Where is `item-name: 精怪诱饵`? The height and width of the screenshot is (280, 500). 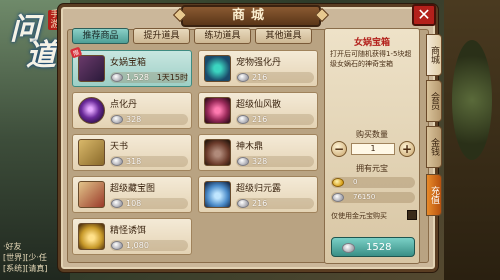
item-name: 精怪诱饵 is located at coordinates (128, 231).